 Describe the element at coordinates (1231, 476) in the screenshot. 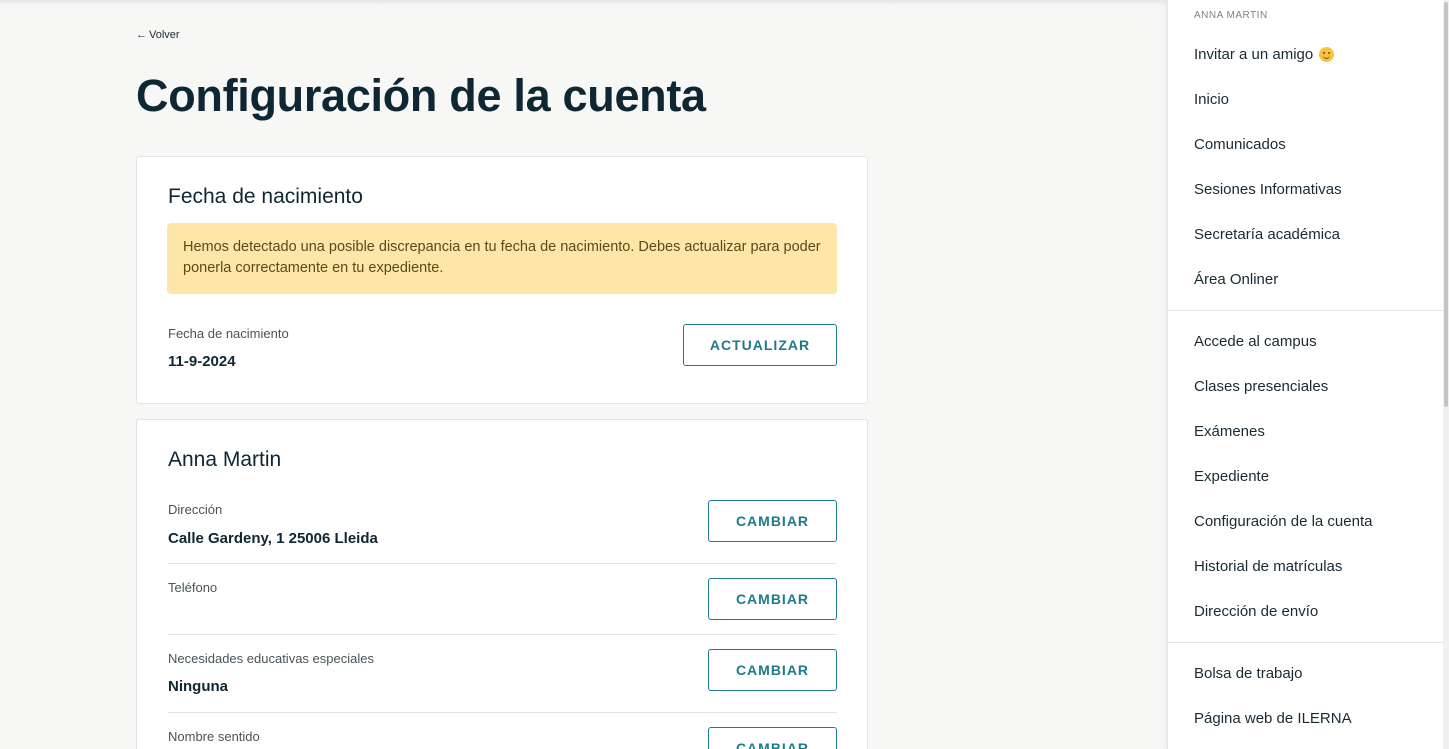

I see `sidebar-item-record: Expediente` at that location.